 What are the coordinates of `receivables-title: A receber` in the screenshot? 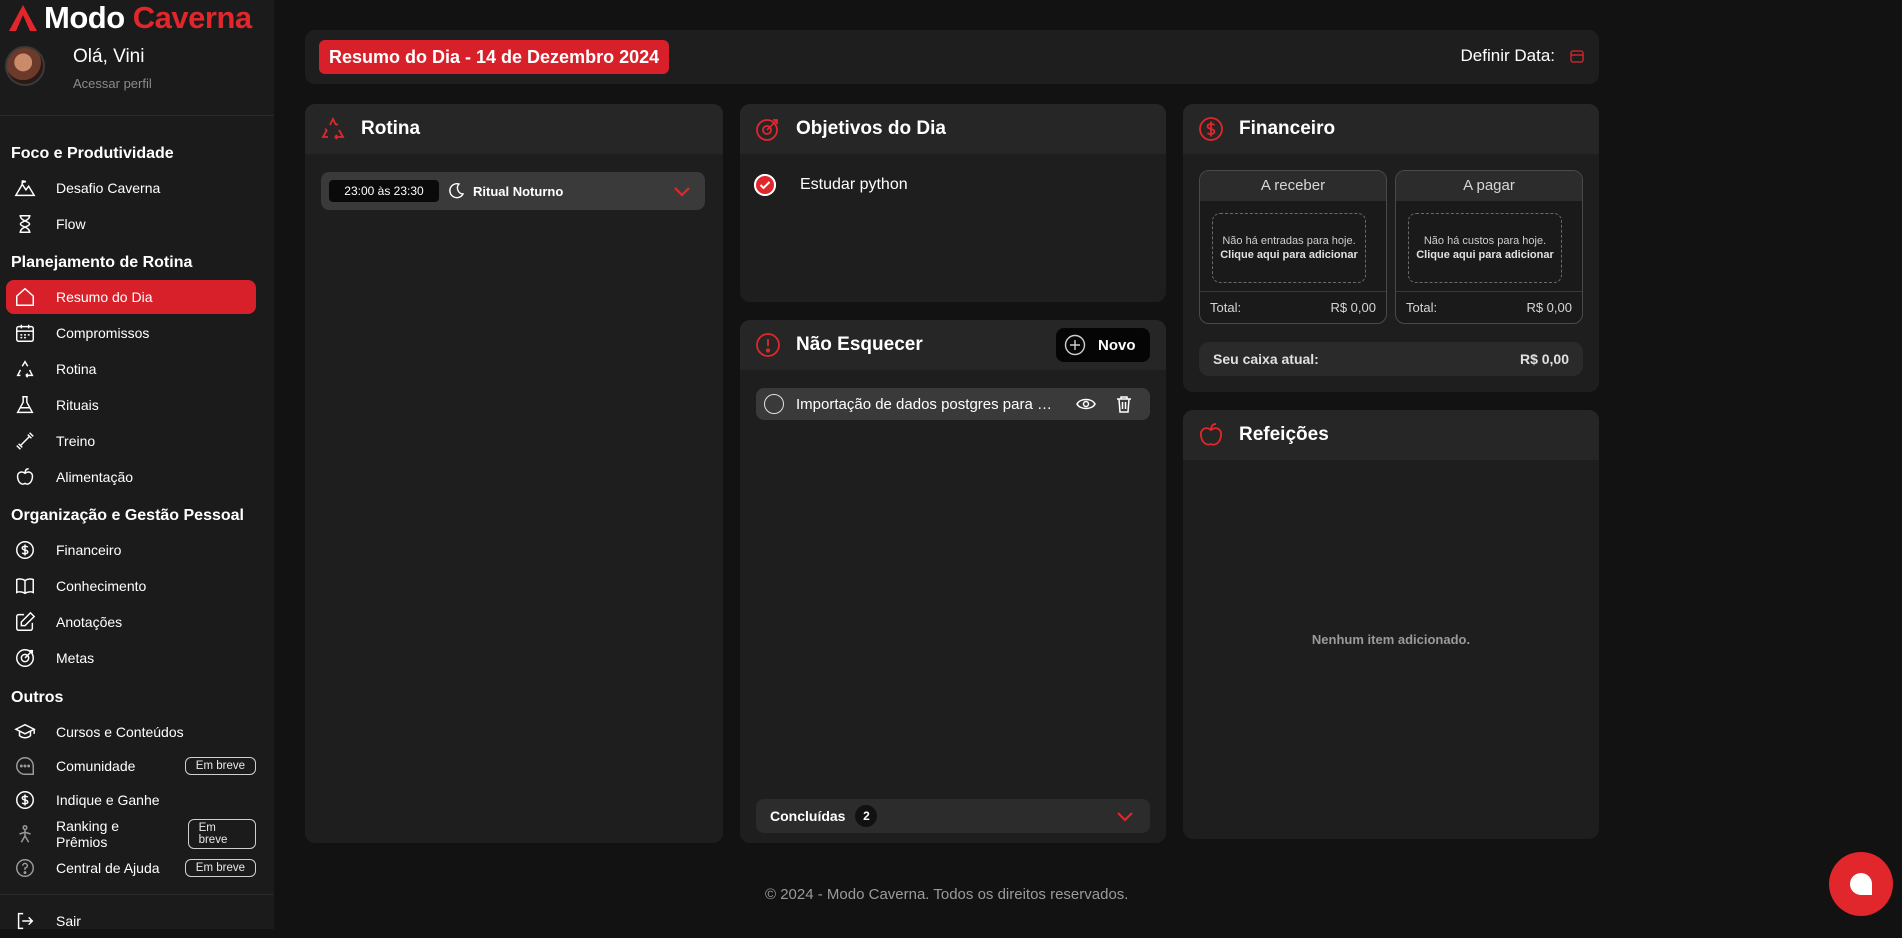 It's located at (1293, 186).